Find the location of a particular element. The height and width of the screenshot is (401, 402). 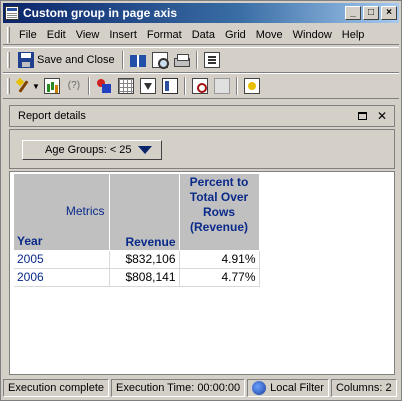

panel-button is located at coordinates (170, 86).